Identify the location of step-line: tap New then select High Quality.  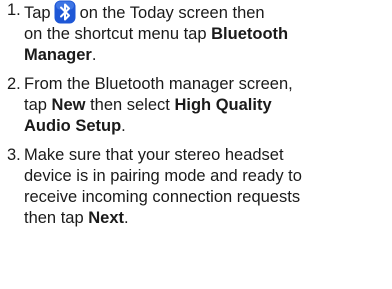
(208, 105).